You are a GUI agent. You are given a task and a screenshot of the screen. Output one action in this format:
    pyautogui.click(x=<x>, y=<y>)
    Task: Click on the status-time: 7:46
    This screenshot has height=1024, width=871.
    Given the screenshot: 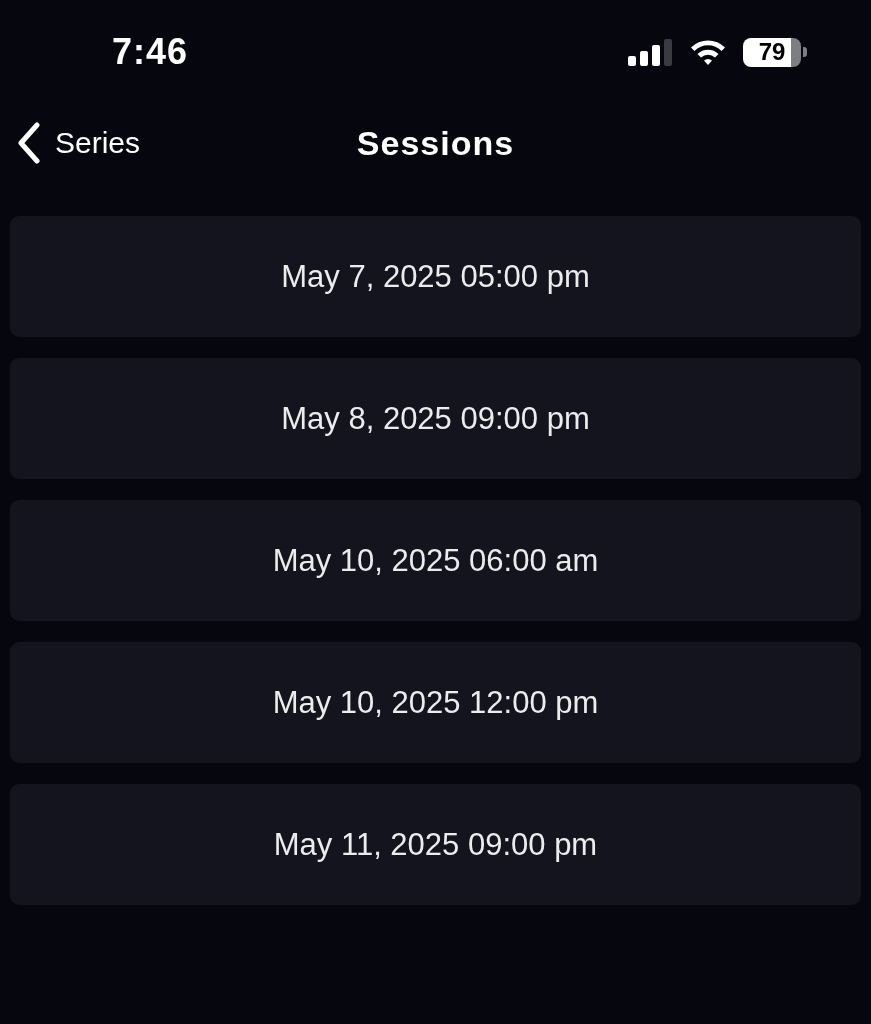 What is the action you would take?
    pyautogui.click(x=150, y=52)
    